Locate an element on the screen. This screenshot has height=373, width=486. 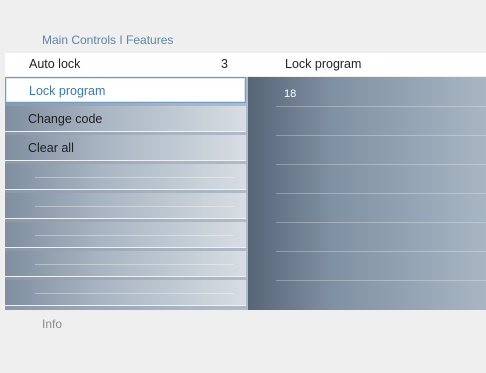
header-auto-lock-value: 3 is located at coordinates (224, 64).